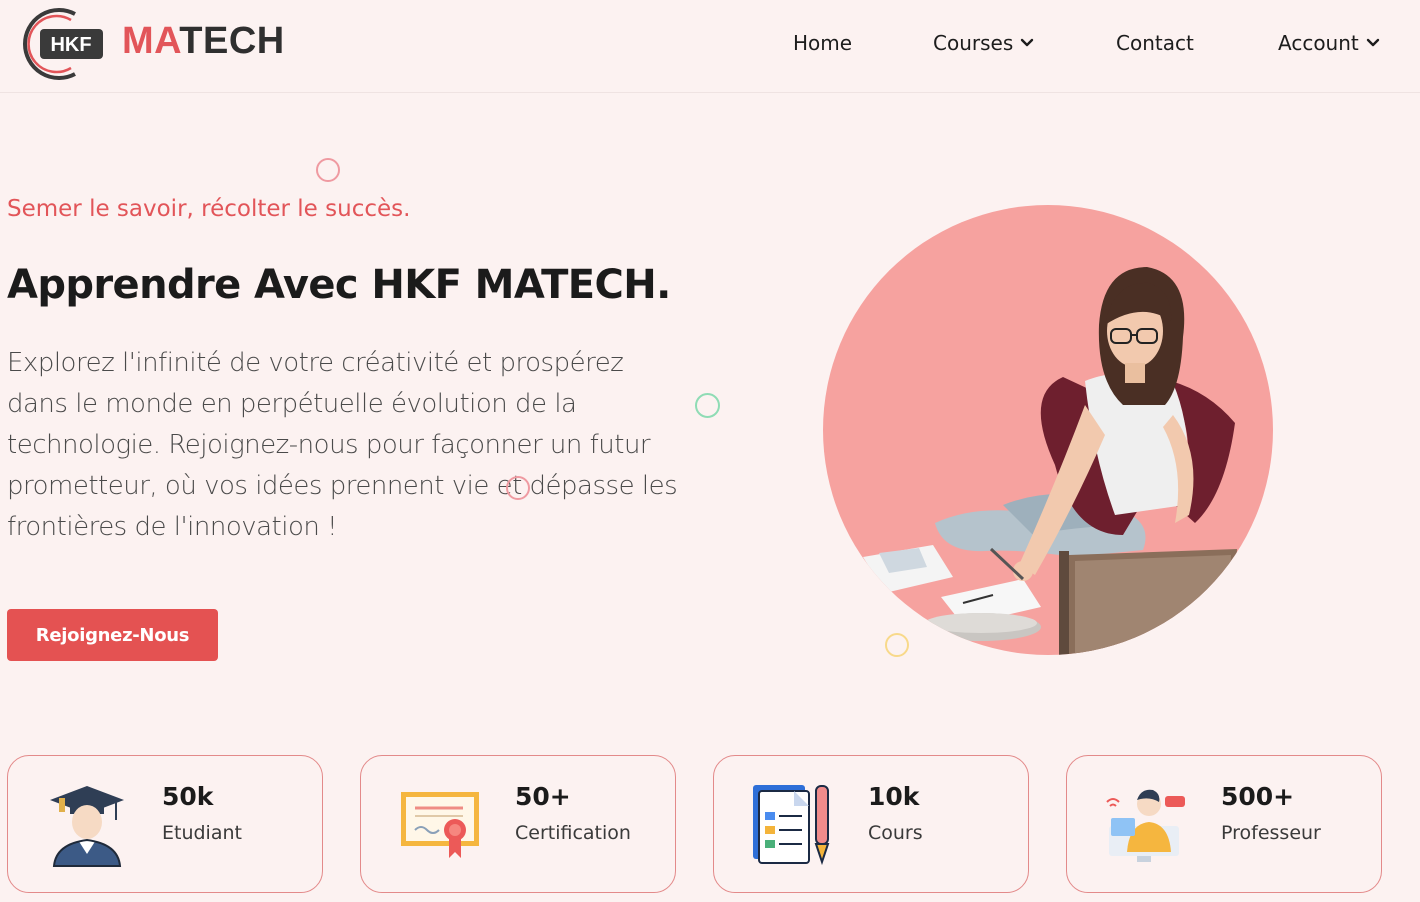 The width and height of the screenshot is (1420, 902). Describe the element at coordinates (518, 488) in the screenshot. I see `decorative-ring-pink-small` at that location.